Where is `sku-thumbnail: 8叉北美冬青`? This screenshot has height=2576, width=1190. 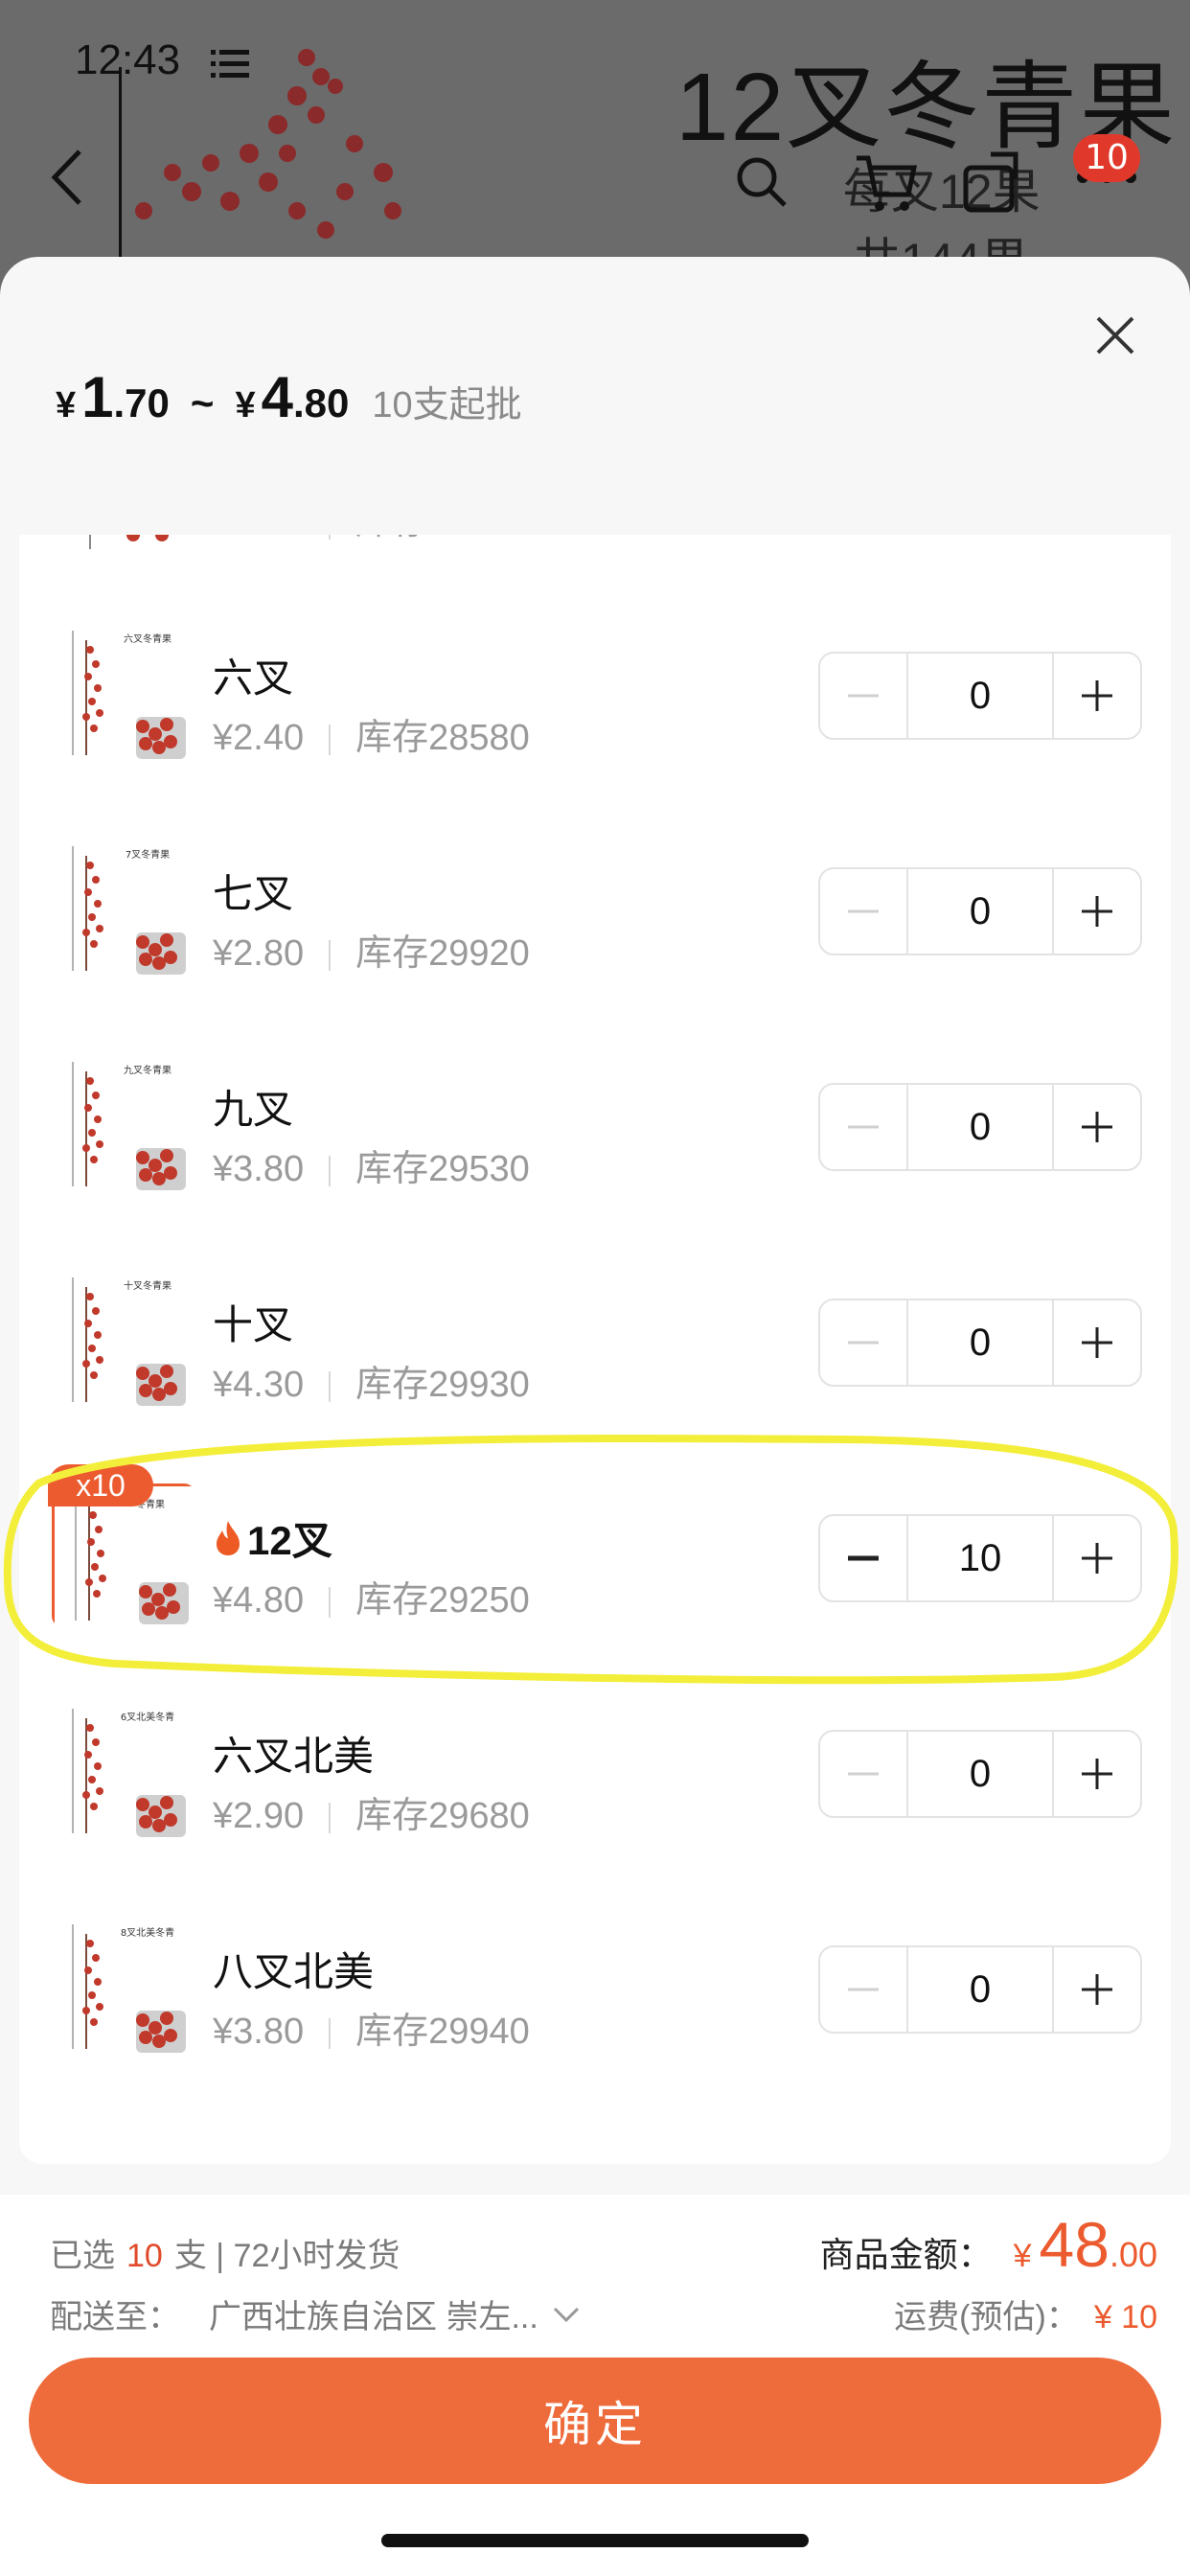
sku-thumbnail: 8叉北美冬青 is located at coordinates (124, 1986).